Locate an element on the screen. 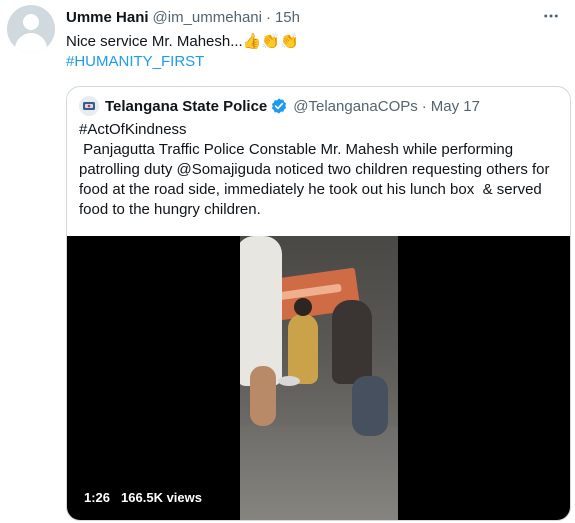  more-options-button is located at coordinates (551, 16).